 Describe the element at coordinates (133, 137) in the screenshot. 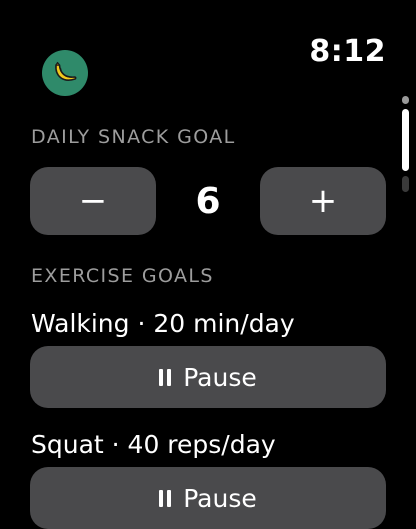

I see `snack-goal-header: DAILY SNACK GOAL` at that location.